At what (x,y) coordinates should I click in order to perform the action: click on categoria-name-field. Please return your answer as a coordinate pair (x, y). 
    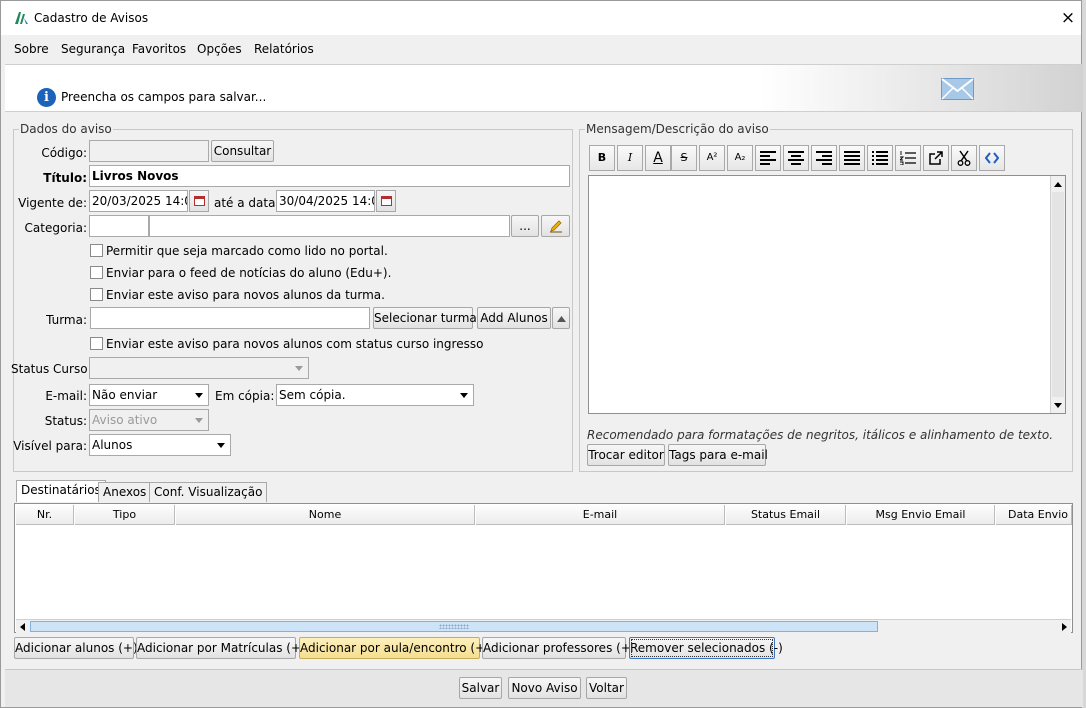
    Looking at the image, I should click on (329, 226).